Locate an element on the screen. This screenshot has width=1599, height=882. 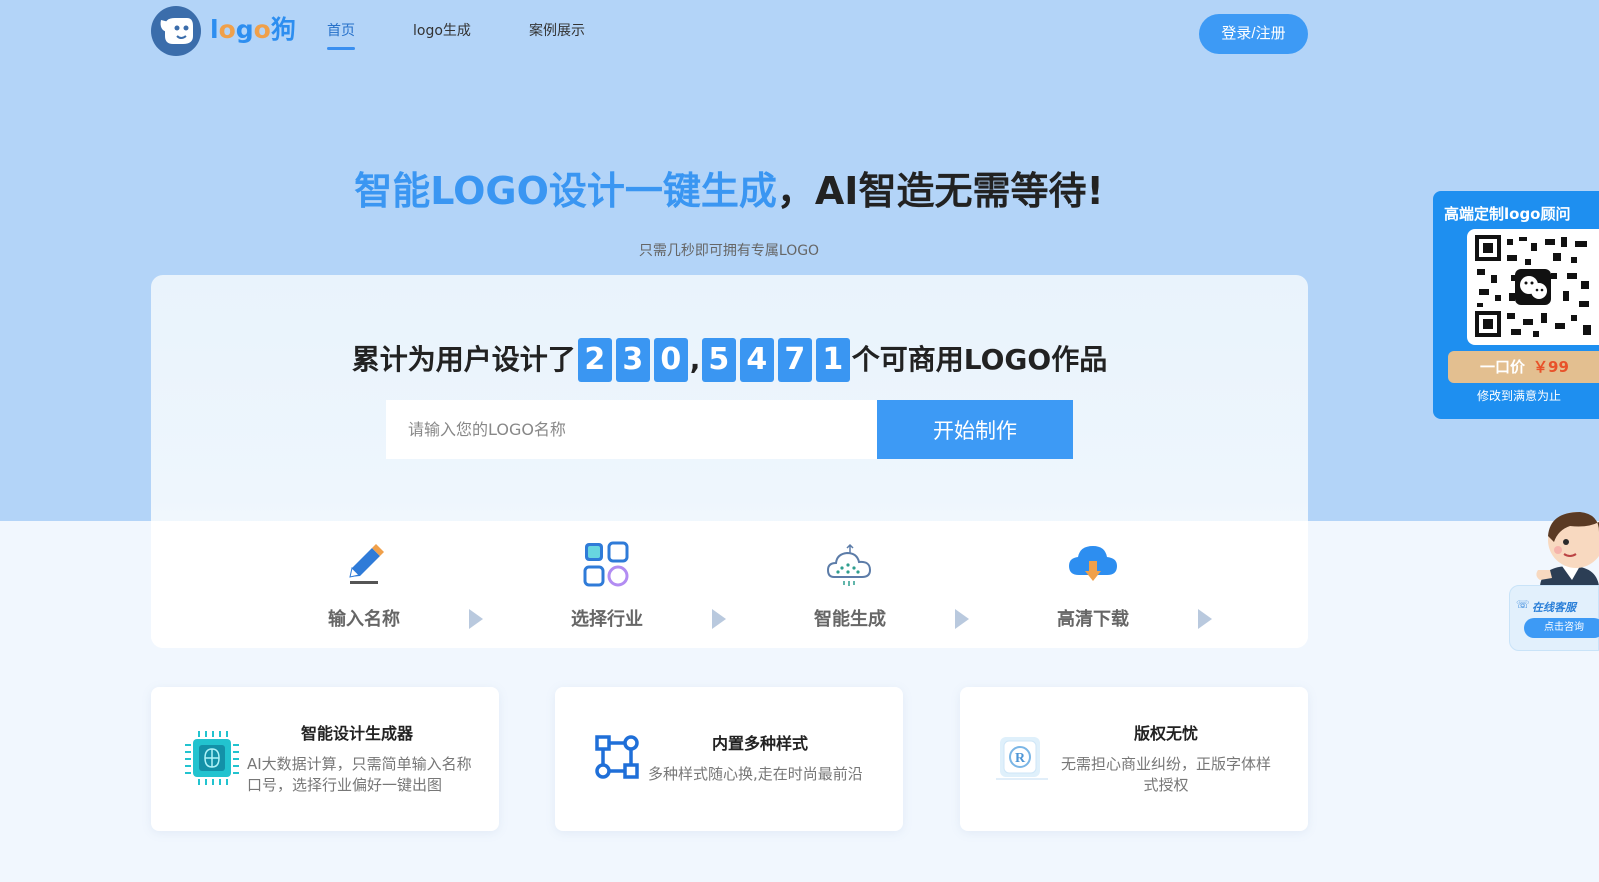
price-badge: 一口价 ￥99 is located at coordinates (1523, 367).